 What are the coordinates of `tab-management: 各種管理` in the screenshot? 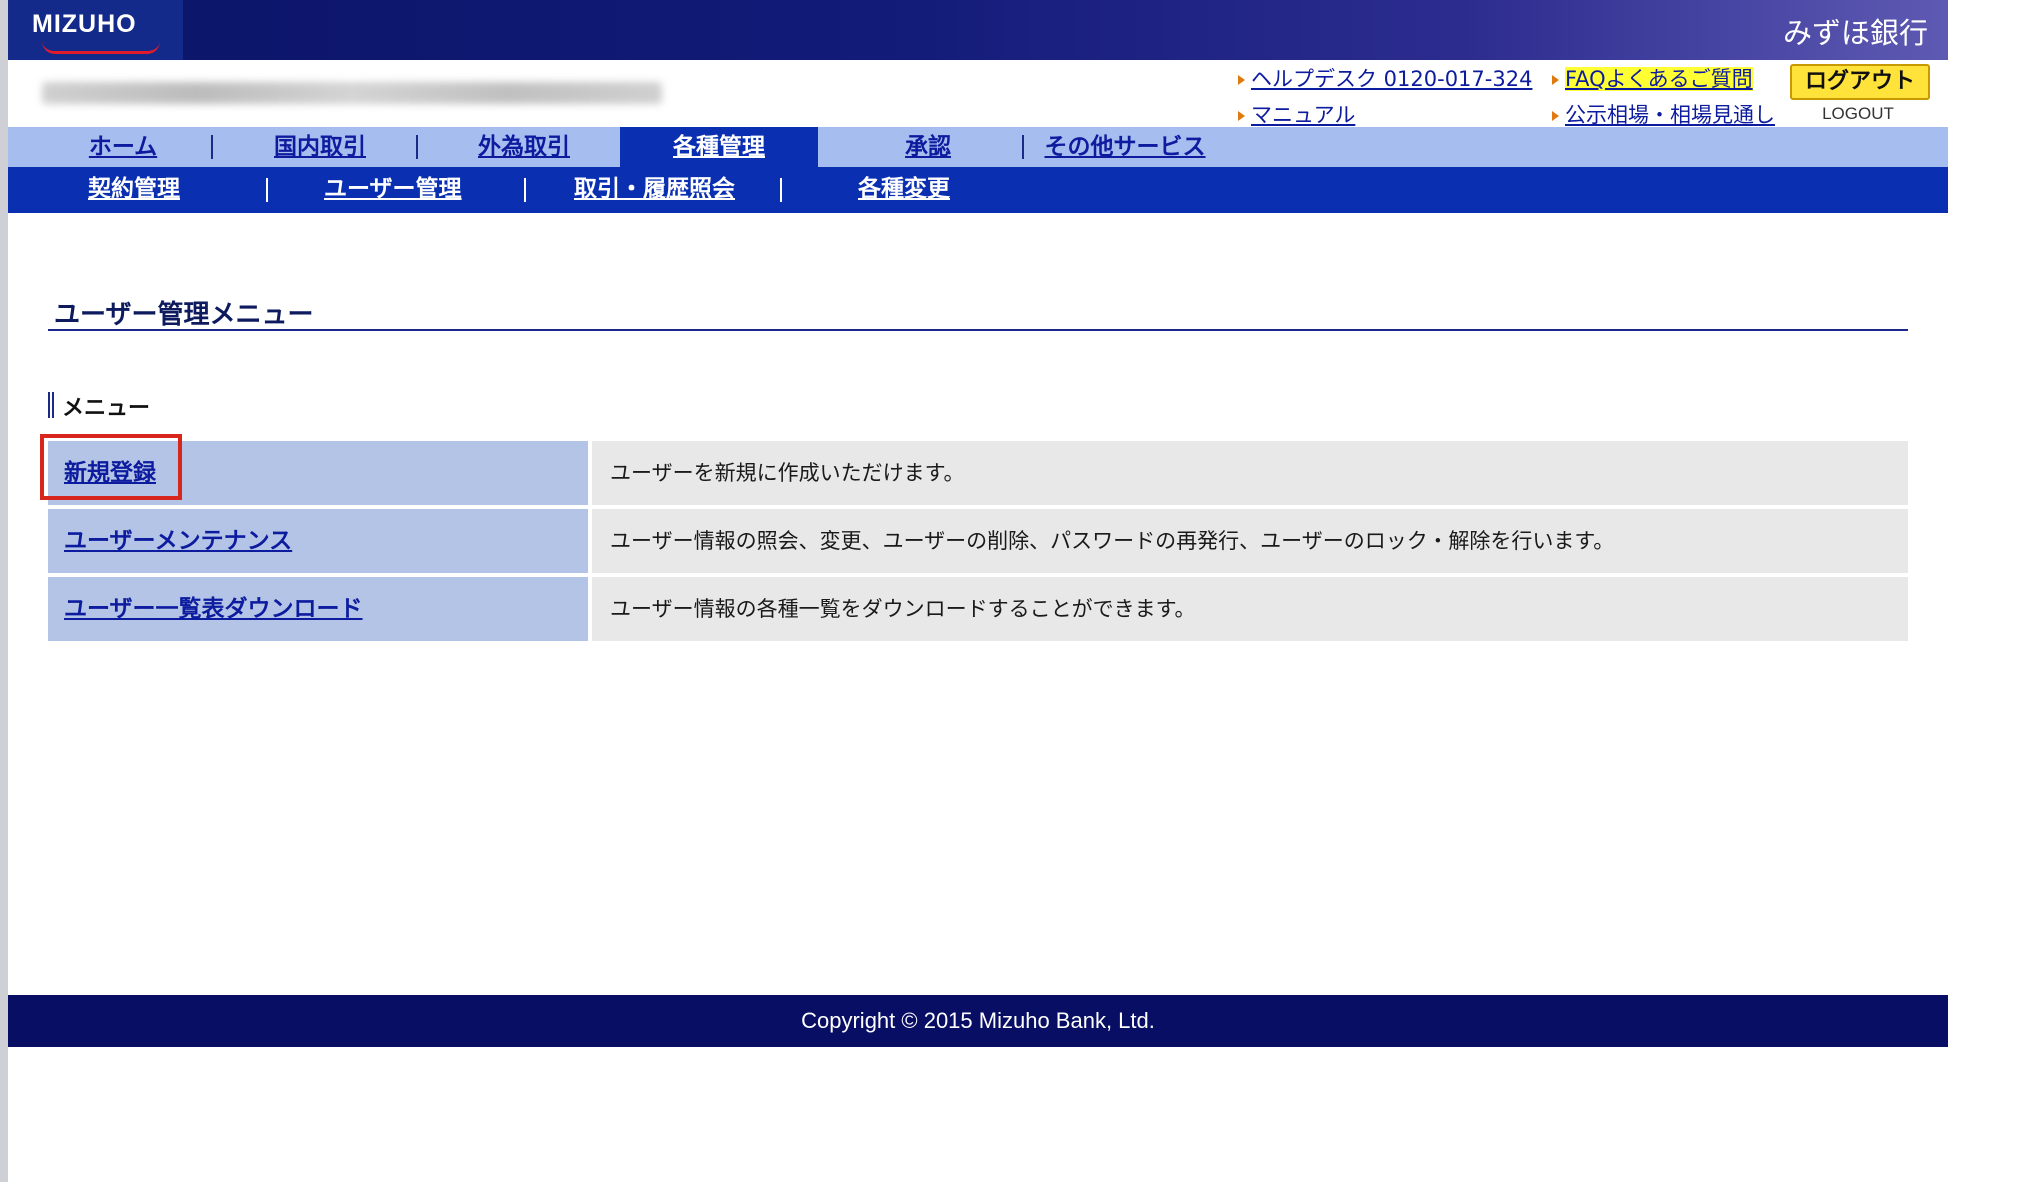 It's located at (719, 147).